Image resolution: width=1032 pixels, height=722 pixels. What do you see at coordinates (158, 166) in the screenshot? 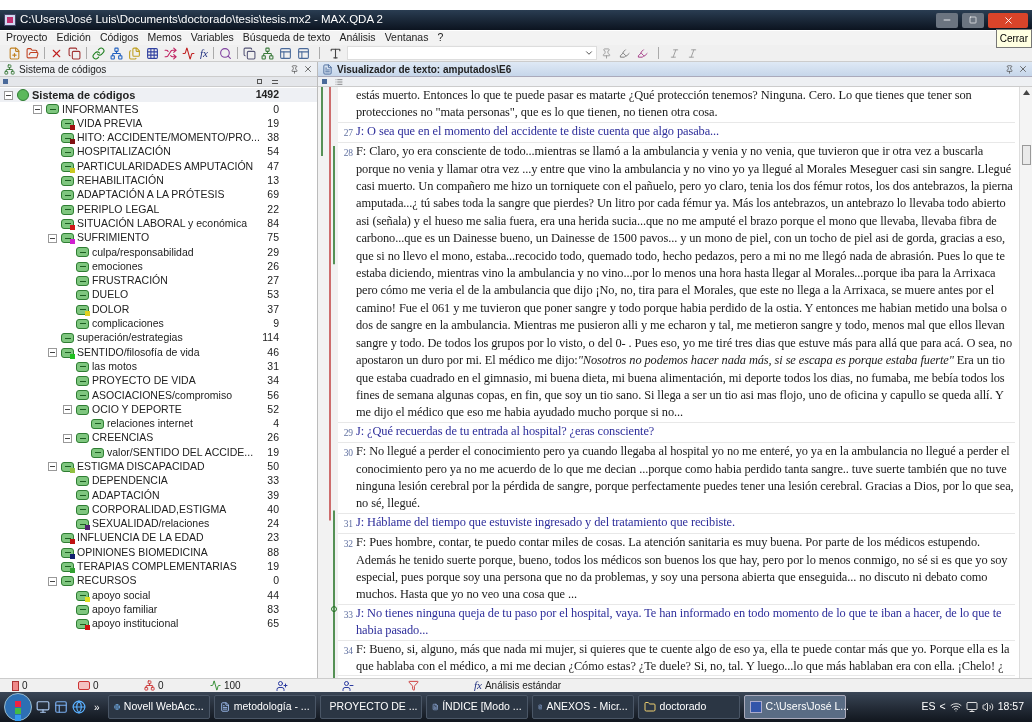
I see `code-tree-item: PARTICULARIDADES AMPUTACIÓN 47` at bounding box center [158, 166].